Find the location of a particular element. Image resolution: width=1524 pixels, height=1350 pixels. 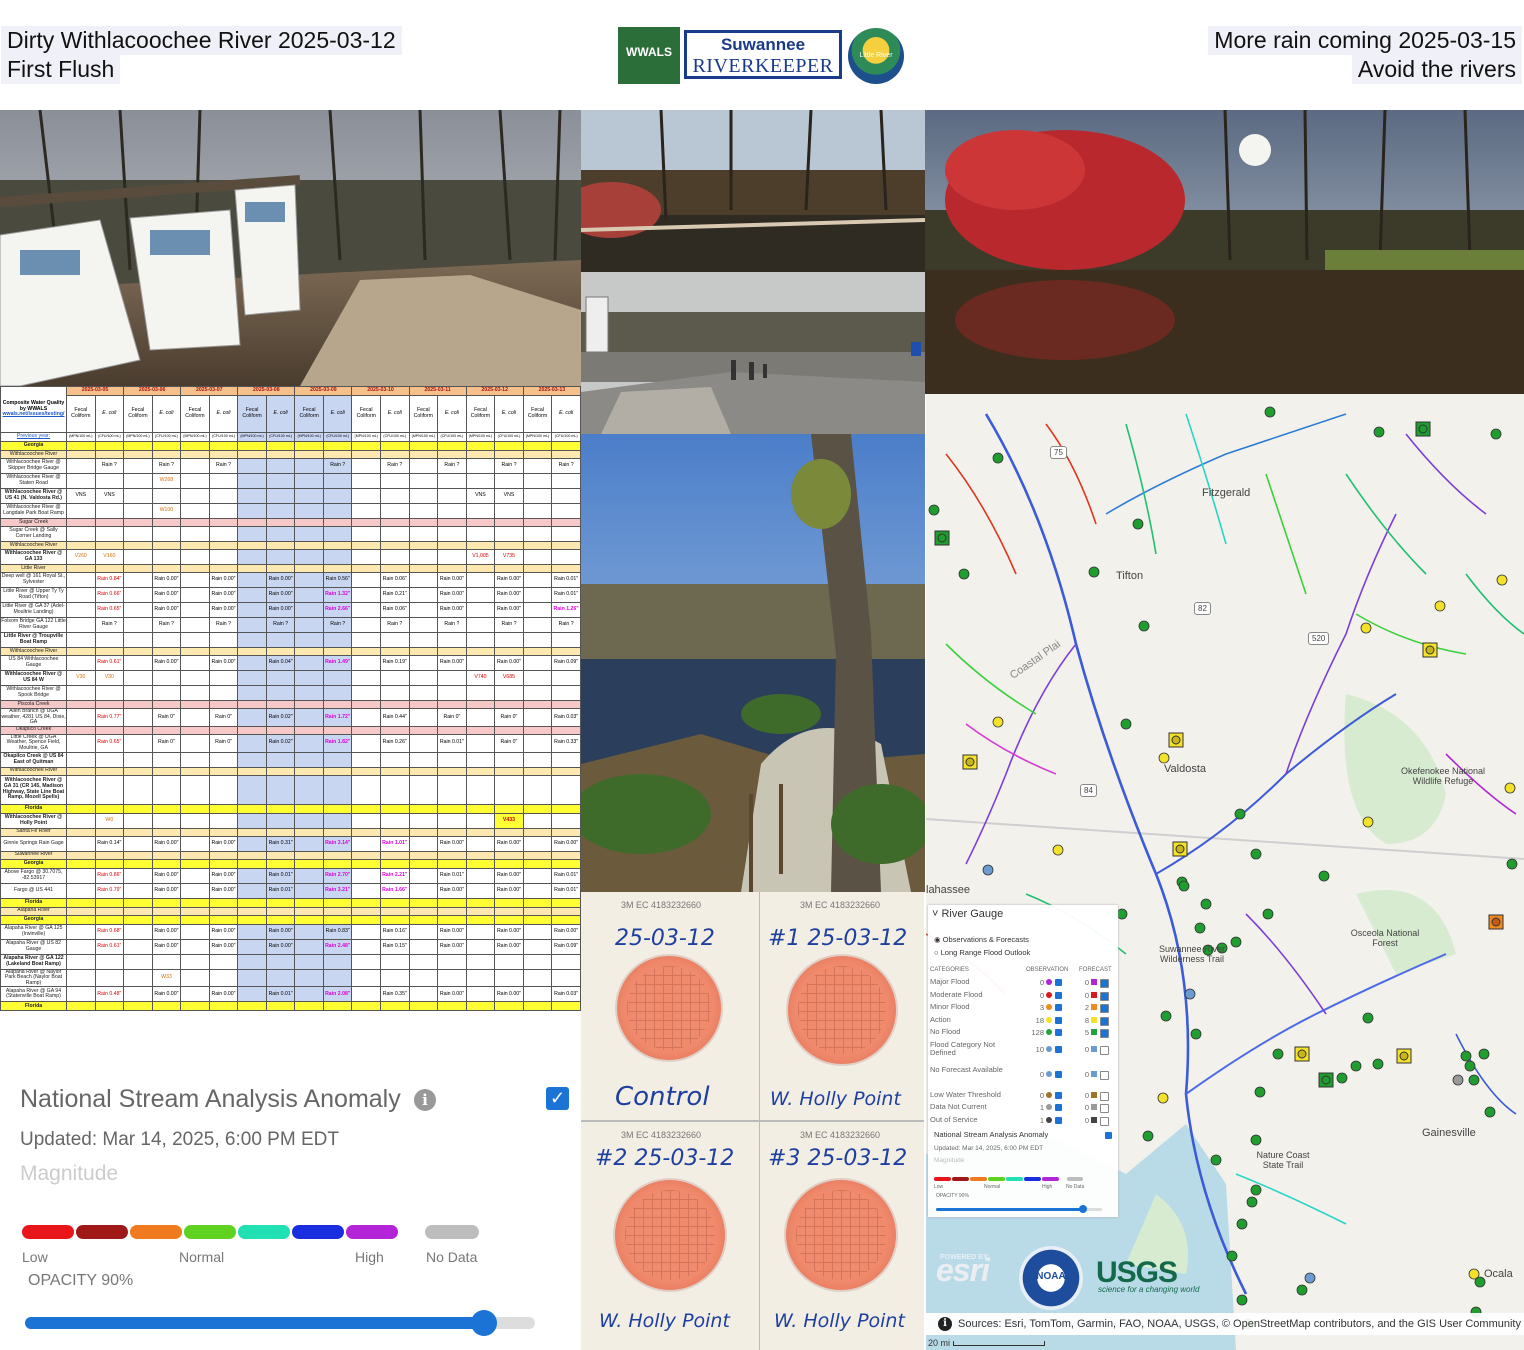

opacity-slider-handle is located at coordinates (484, 1323).